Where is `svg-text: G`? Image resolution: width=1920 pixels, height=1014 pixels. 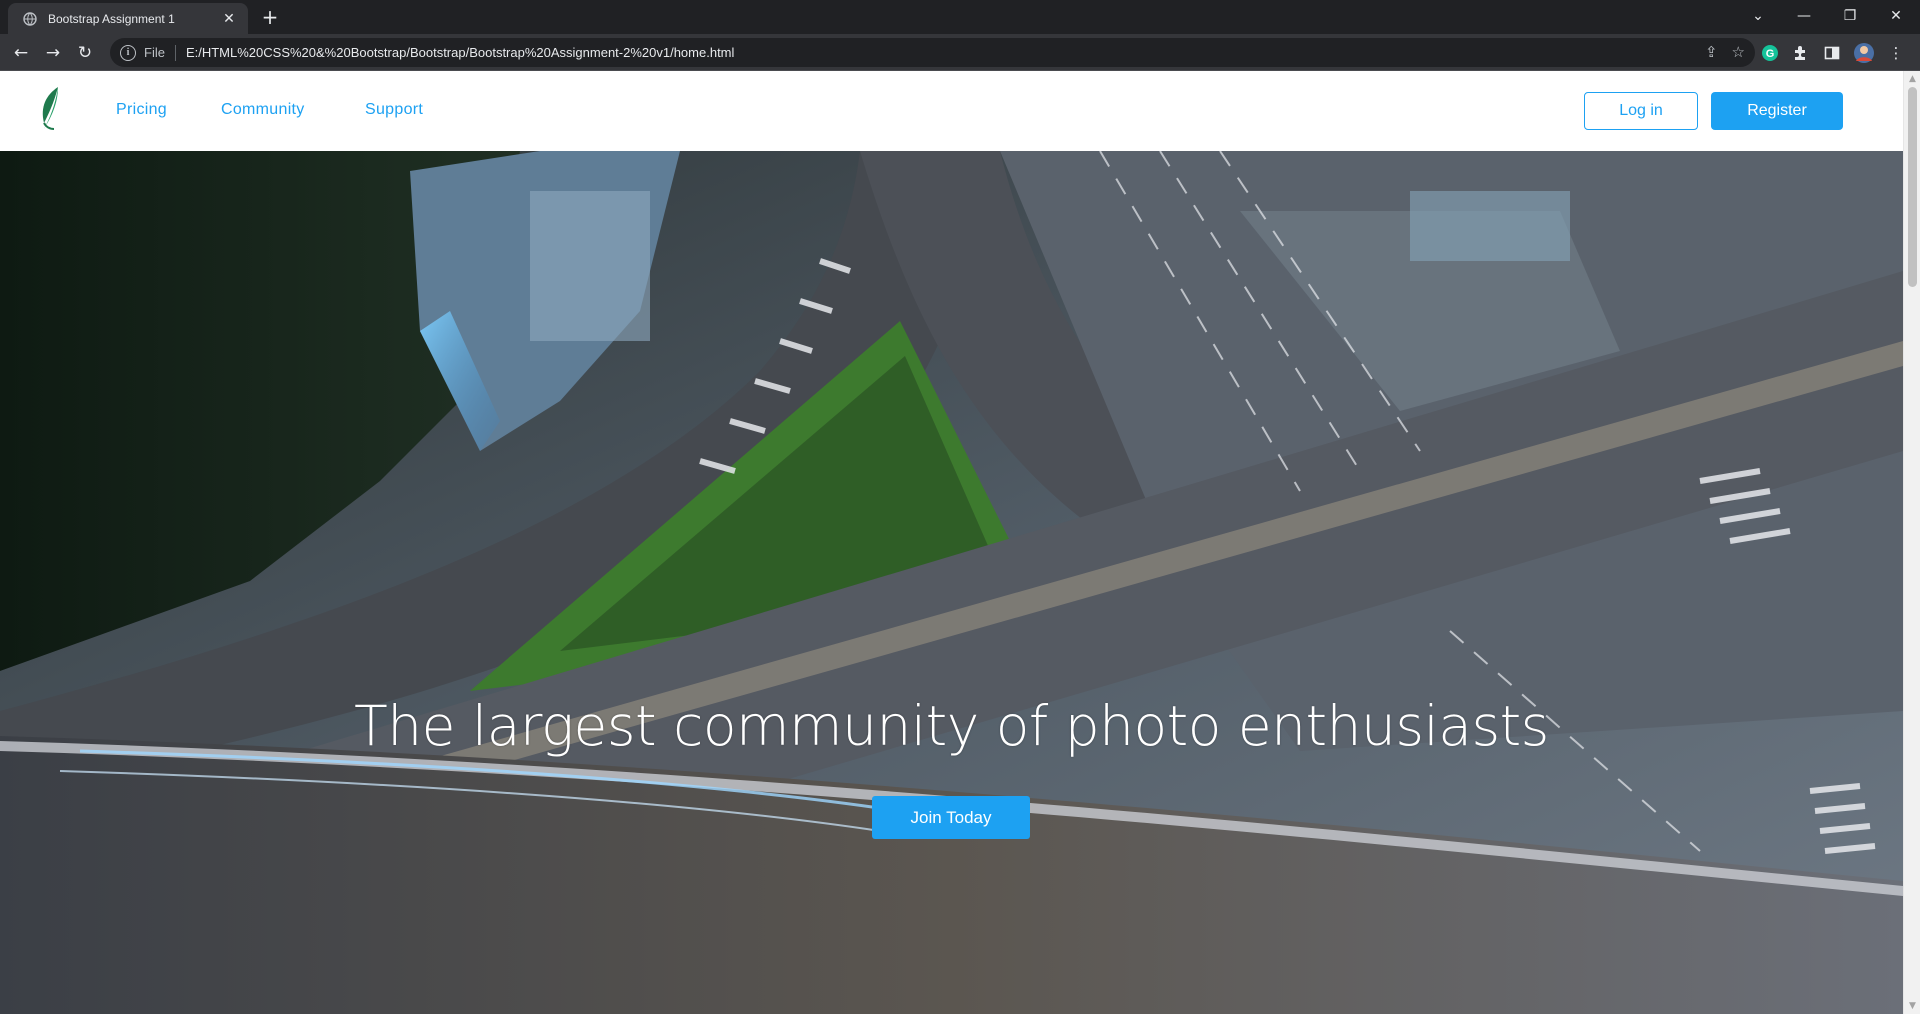
svg-text: G is located at coordinates (1770, 54).